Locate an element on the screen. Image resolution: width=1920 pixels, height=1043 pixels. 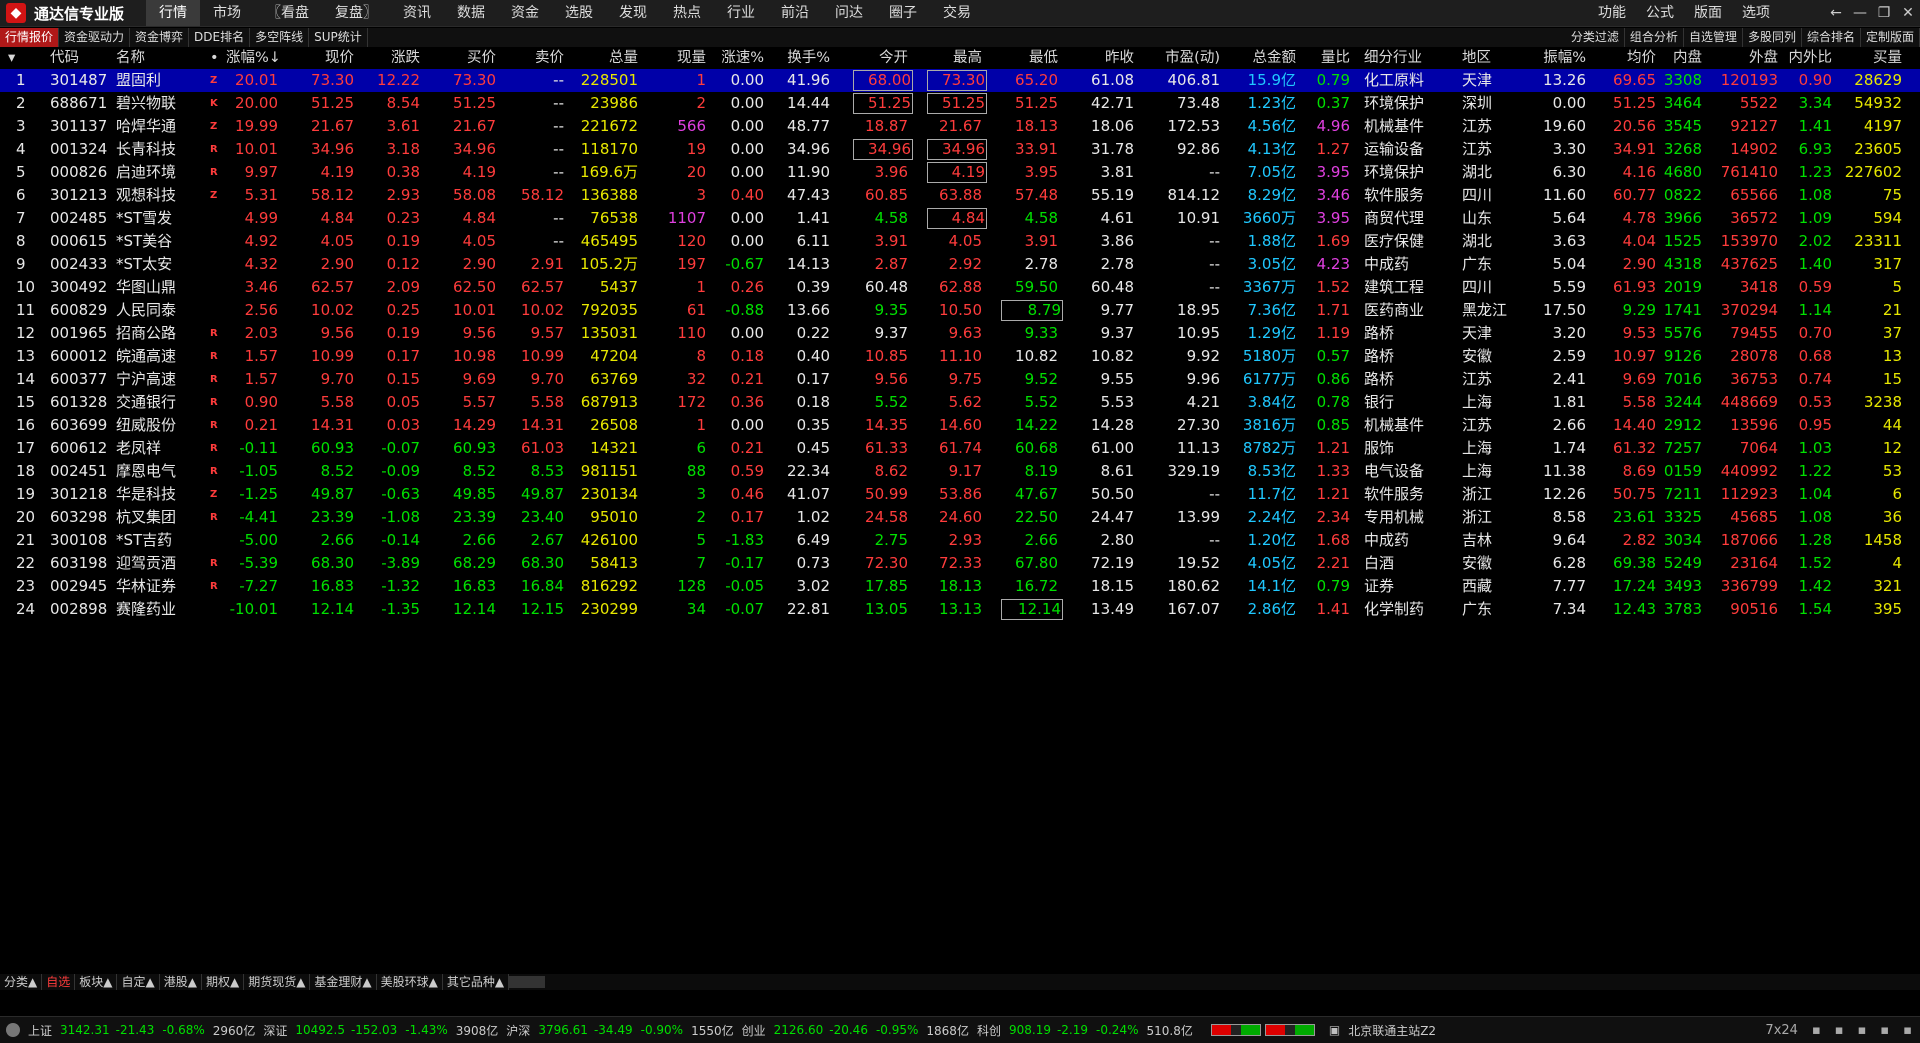
tab-scrollbar is located at coordinates (527, 982).